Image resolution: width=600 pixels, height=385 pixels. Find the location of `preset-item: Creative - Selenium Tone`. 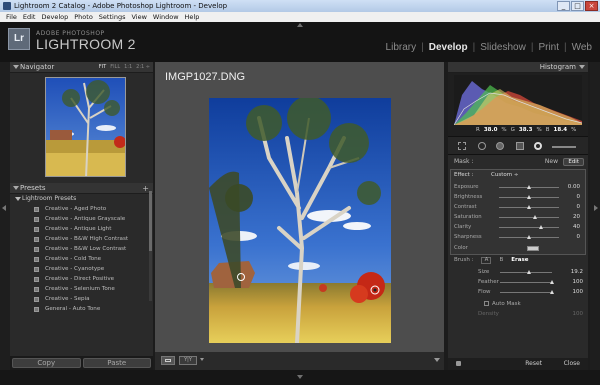

preset-item: Creative - Selenium Tone is located at coordinates (81, 289).